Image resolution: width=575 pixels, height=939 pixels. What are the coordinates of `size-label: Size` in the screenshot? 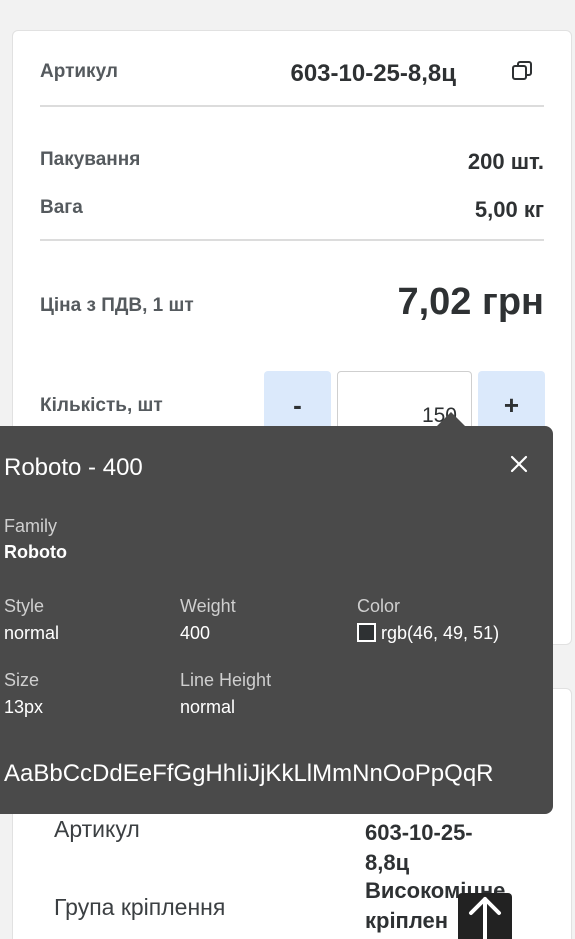 It's located at (22, 680).